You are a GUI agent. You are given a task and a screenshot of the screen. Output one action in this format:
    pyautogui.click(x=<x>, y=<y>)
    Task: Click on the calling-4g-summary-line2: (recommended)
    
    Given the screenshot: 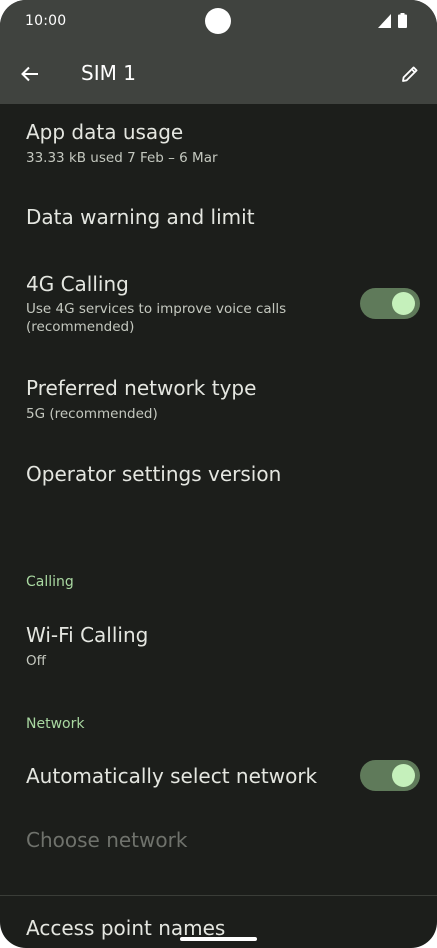 What is the action you would take?
    pyautogui.click(x=80, y=327)
    